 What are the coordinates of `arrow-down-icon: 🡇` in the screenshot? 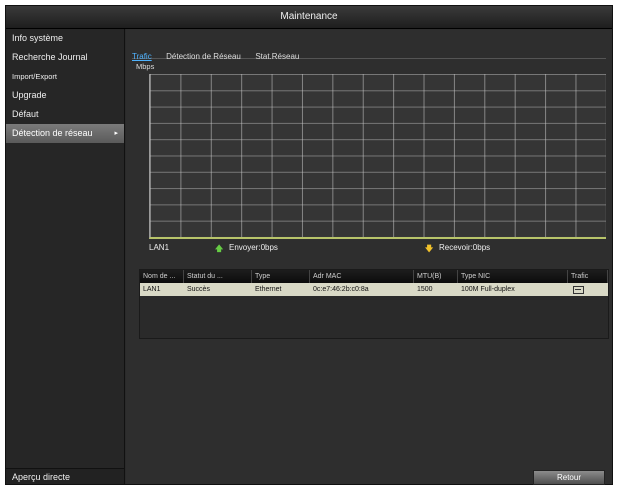 It's located at (429, 248).